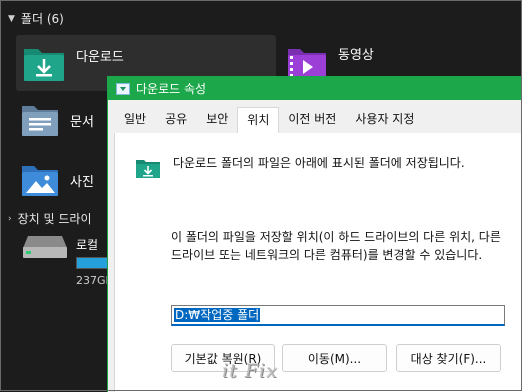  Describe the element at coordinates (123, 88) in the screenshot. I see `download-folder-small-icon` at that location.